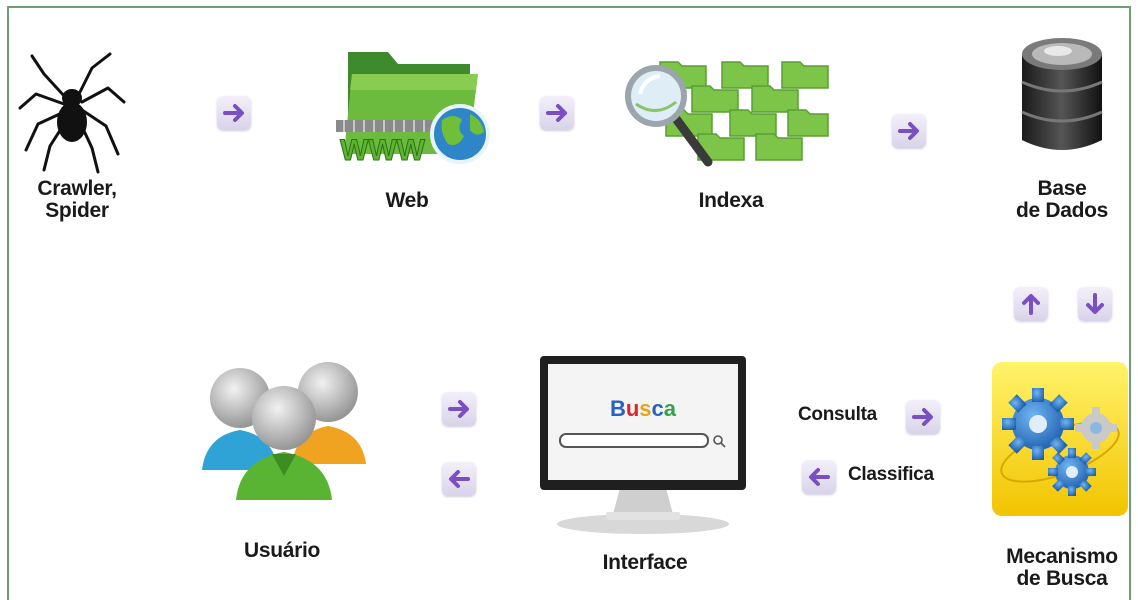 Image resolution: width=1138 pixels, height=600 pixels. What do you see at coordinates (645, 562) in the screenshot?
I see `node-label-interface: Interface` at bounding box center [645, 562].